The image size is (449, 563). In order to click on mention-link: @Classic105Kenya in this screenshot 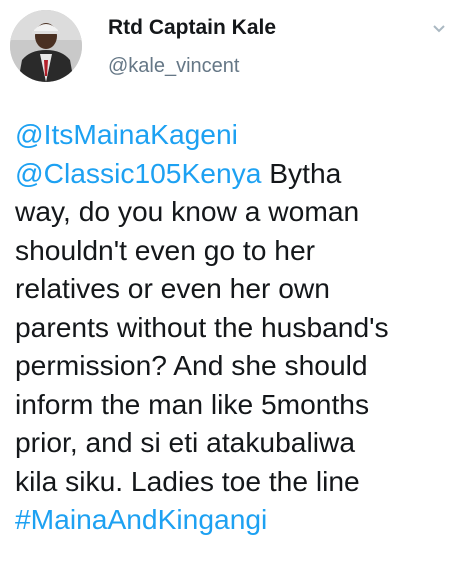, I will do `click(138, 173)`.